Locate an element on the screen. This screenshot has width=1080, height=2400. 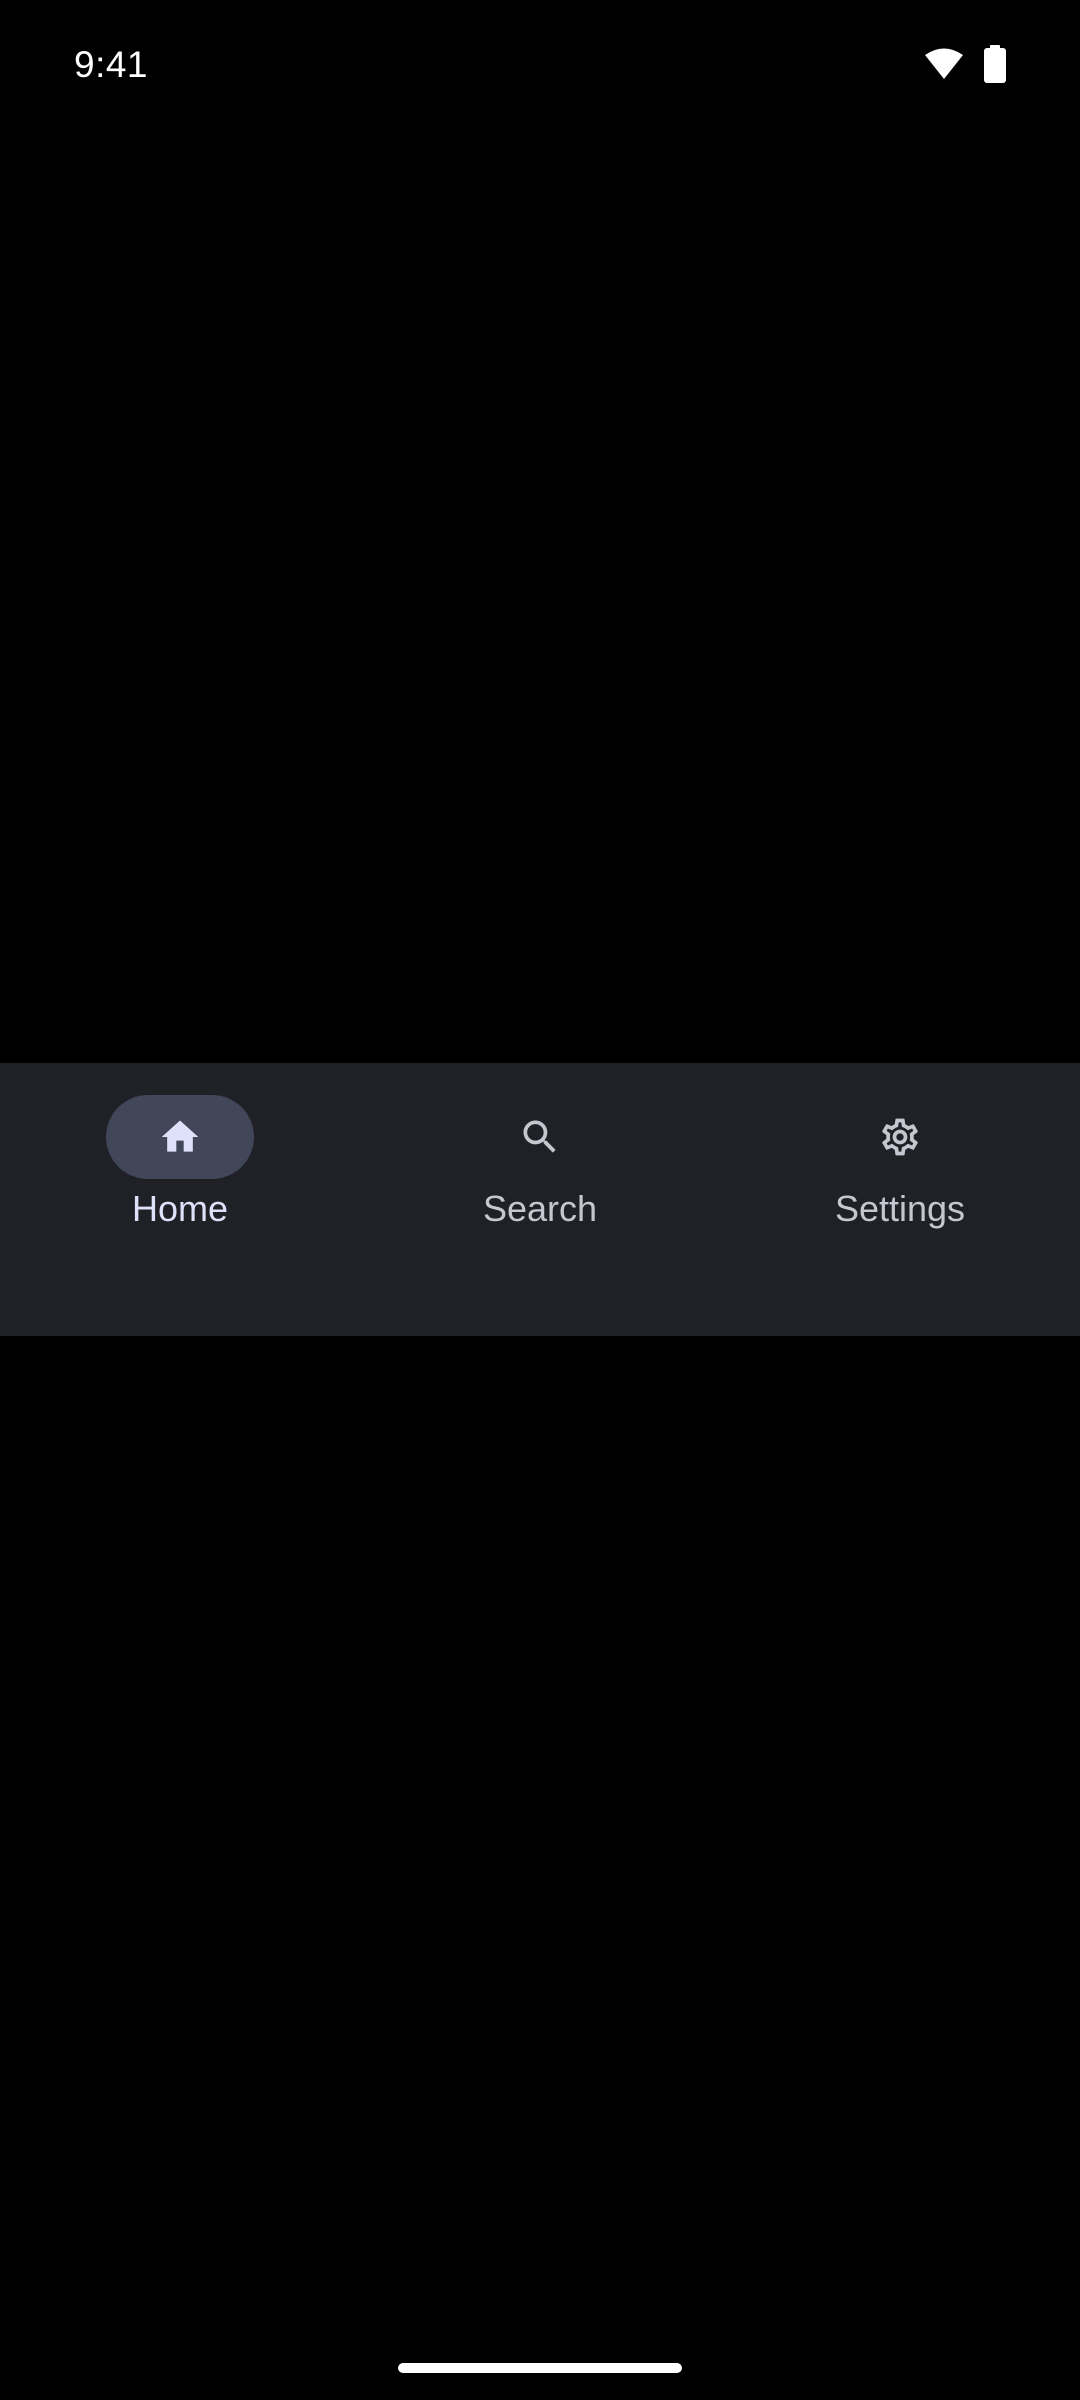
status-time: 9:41 is located at coordinates (111, 64).